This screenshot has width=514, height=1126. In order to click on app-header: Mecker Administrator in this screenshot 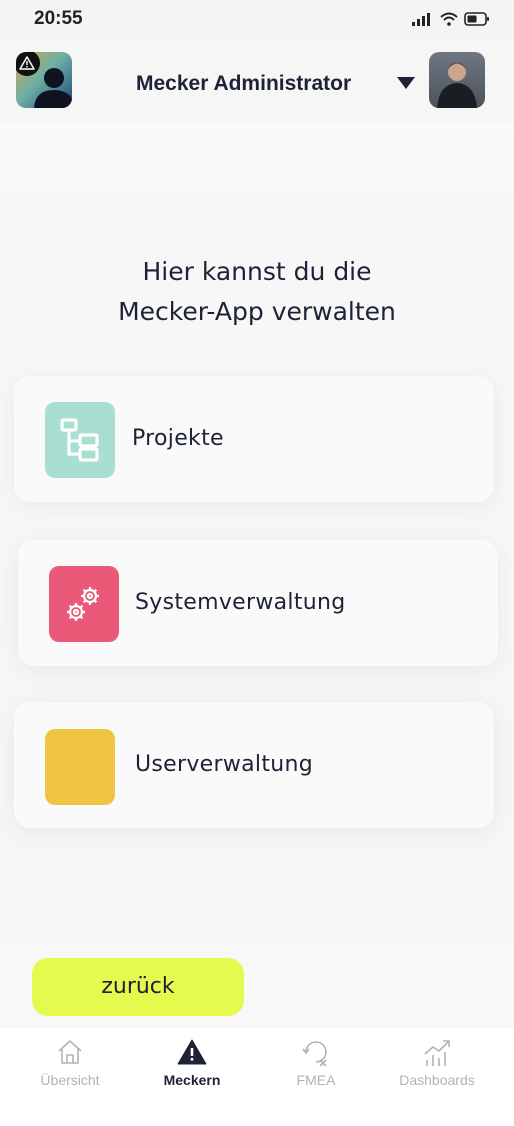, I will do `click(257, 80)`.